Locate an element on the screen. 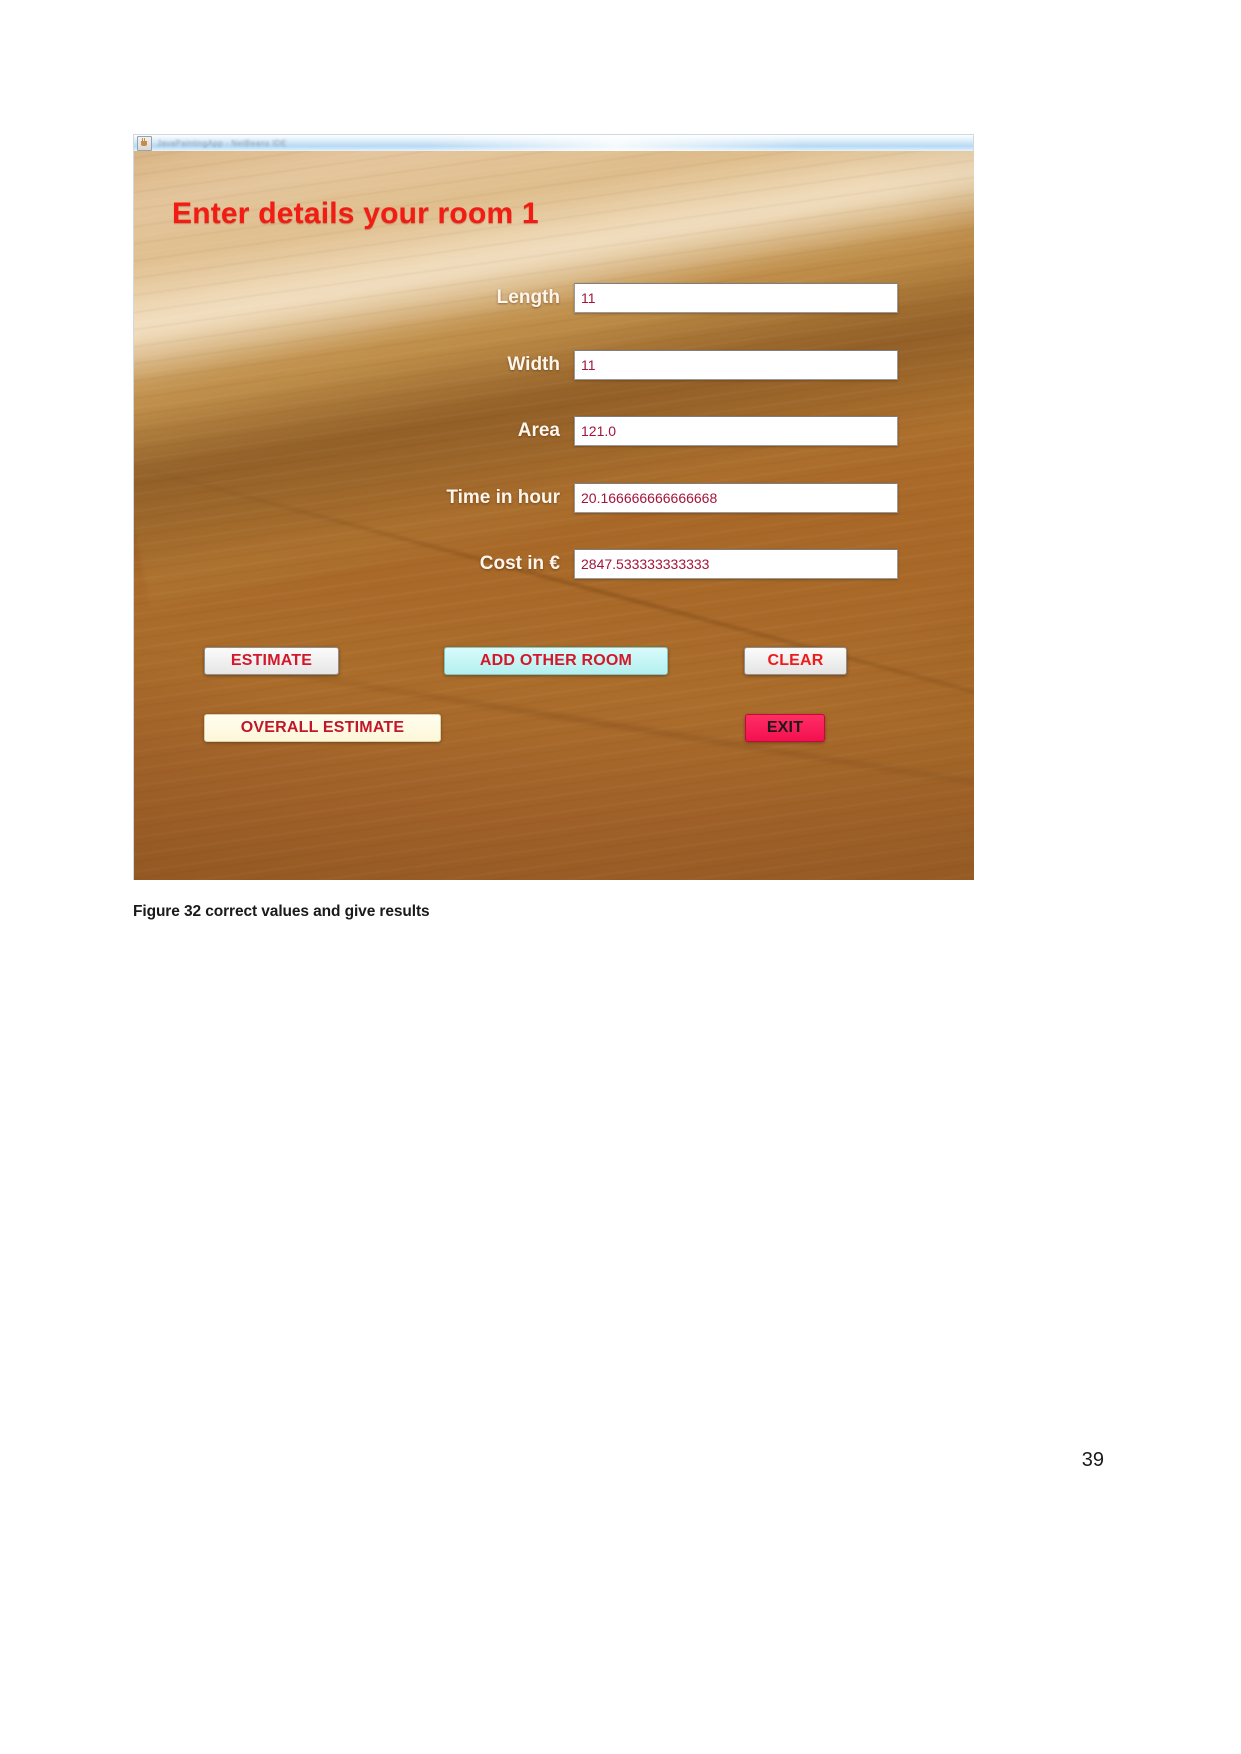 This screenshot has width=1241, height=1754. page-number: 39 is located at coordinates (1092, 1460).